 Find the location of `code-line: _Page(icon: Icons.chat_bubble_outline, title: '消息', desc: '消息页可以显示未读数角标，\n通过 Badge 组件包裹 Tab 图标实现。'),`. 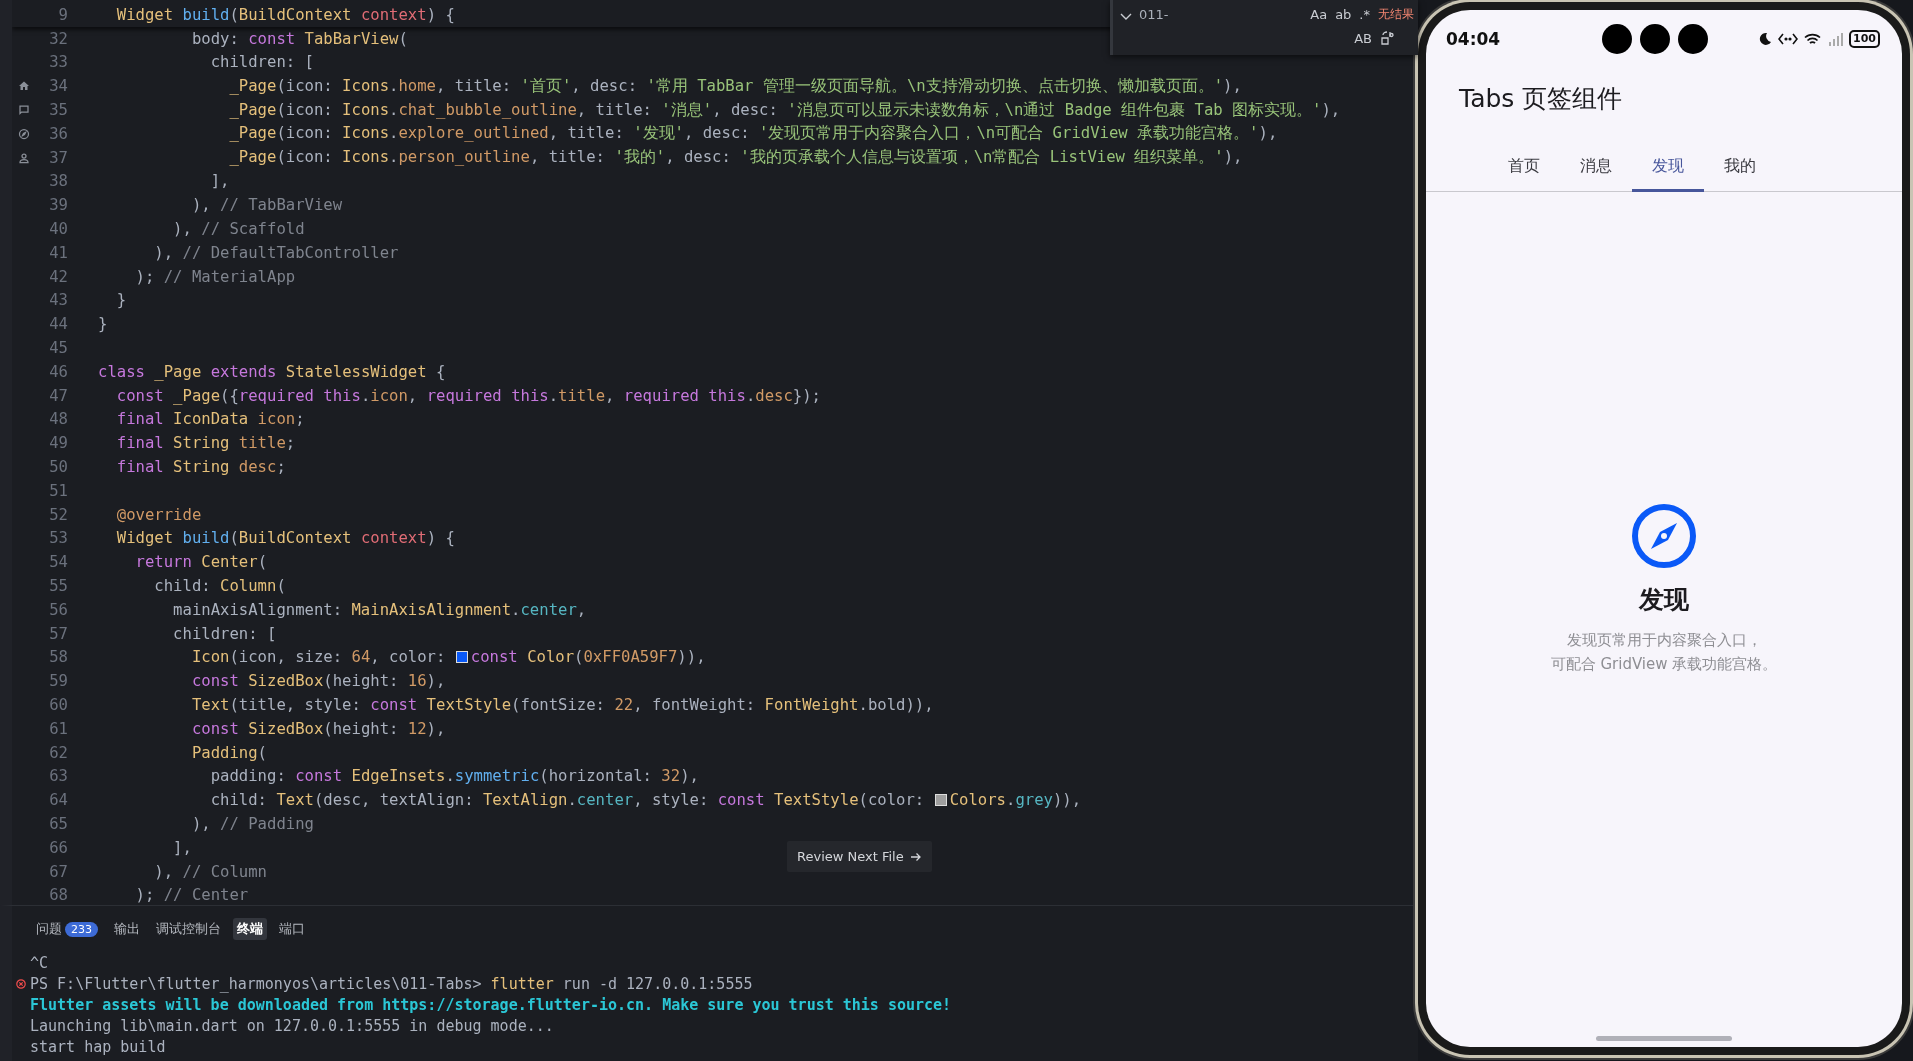

code-line: _Page(icon: Icons.chat_bubble_outline, title: '消息', desc: '消息页可以显示未读数角标，\n通过 Badge 组件包裹 Tab 图标实现。'), is located at coordinates (784, 110).